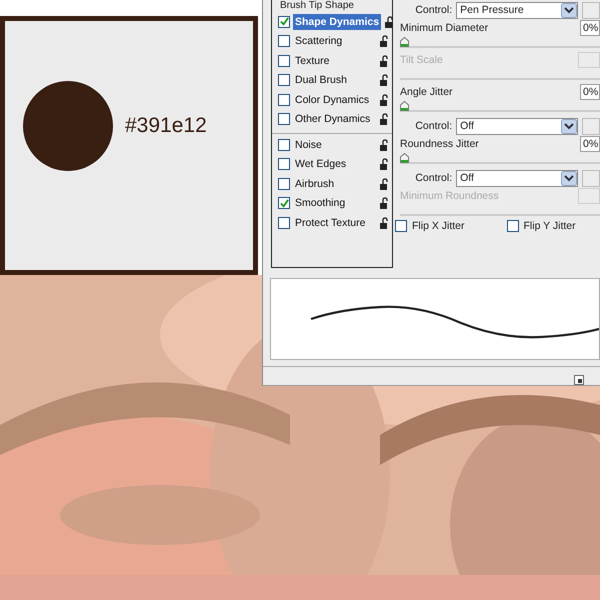  I want to click on option-item: Airbrush, so click(334, 184).